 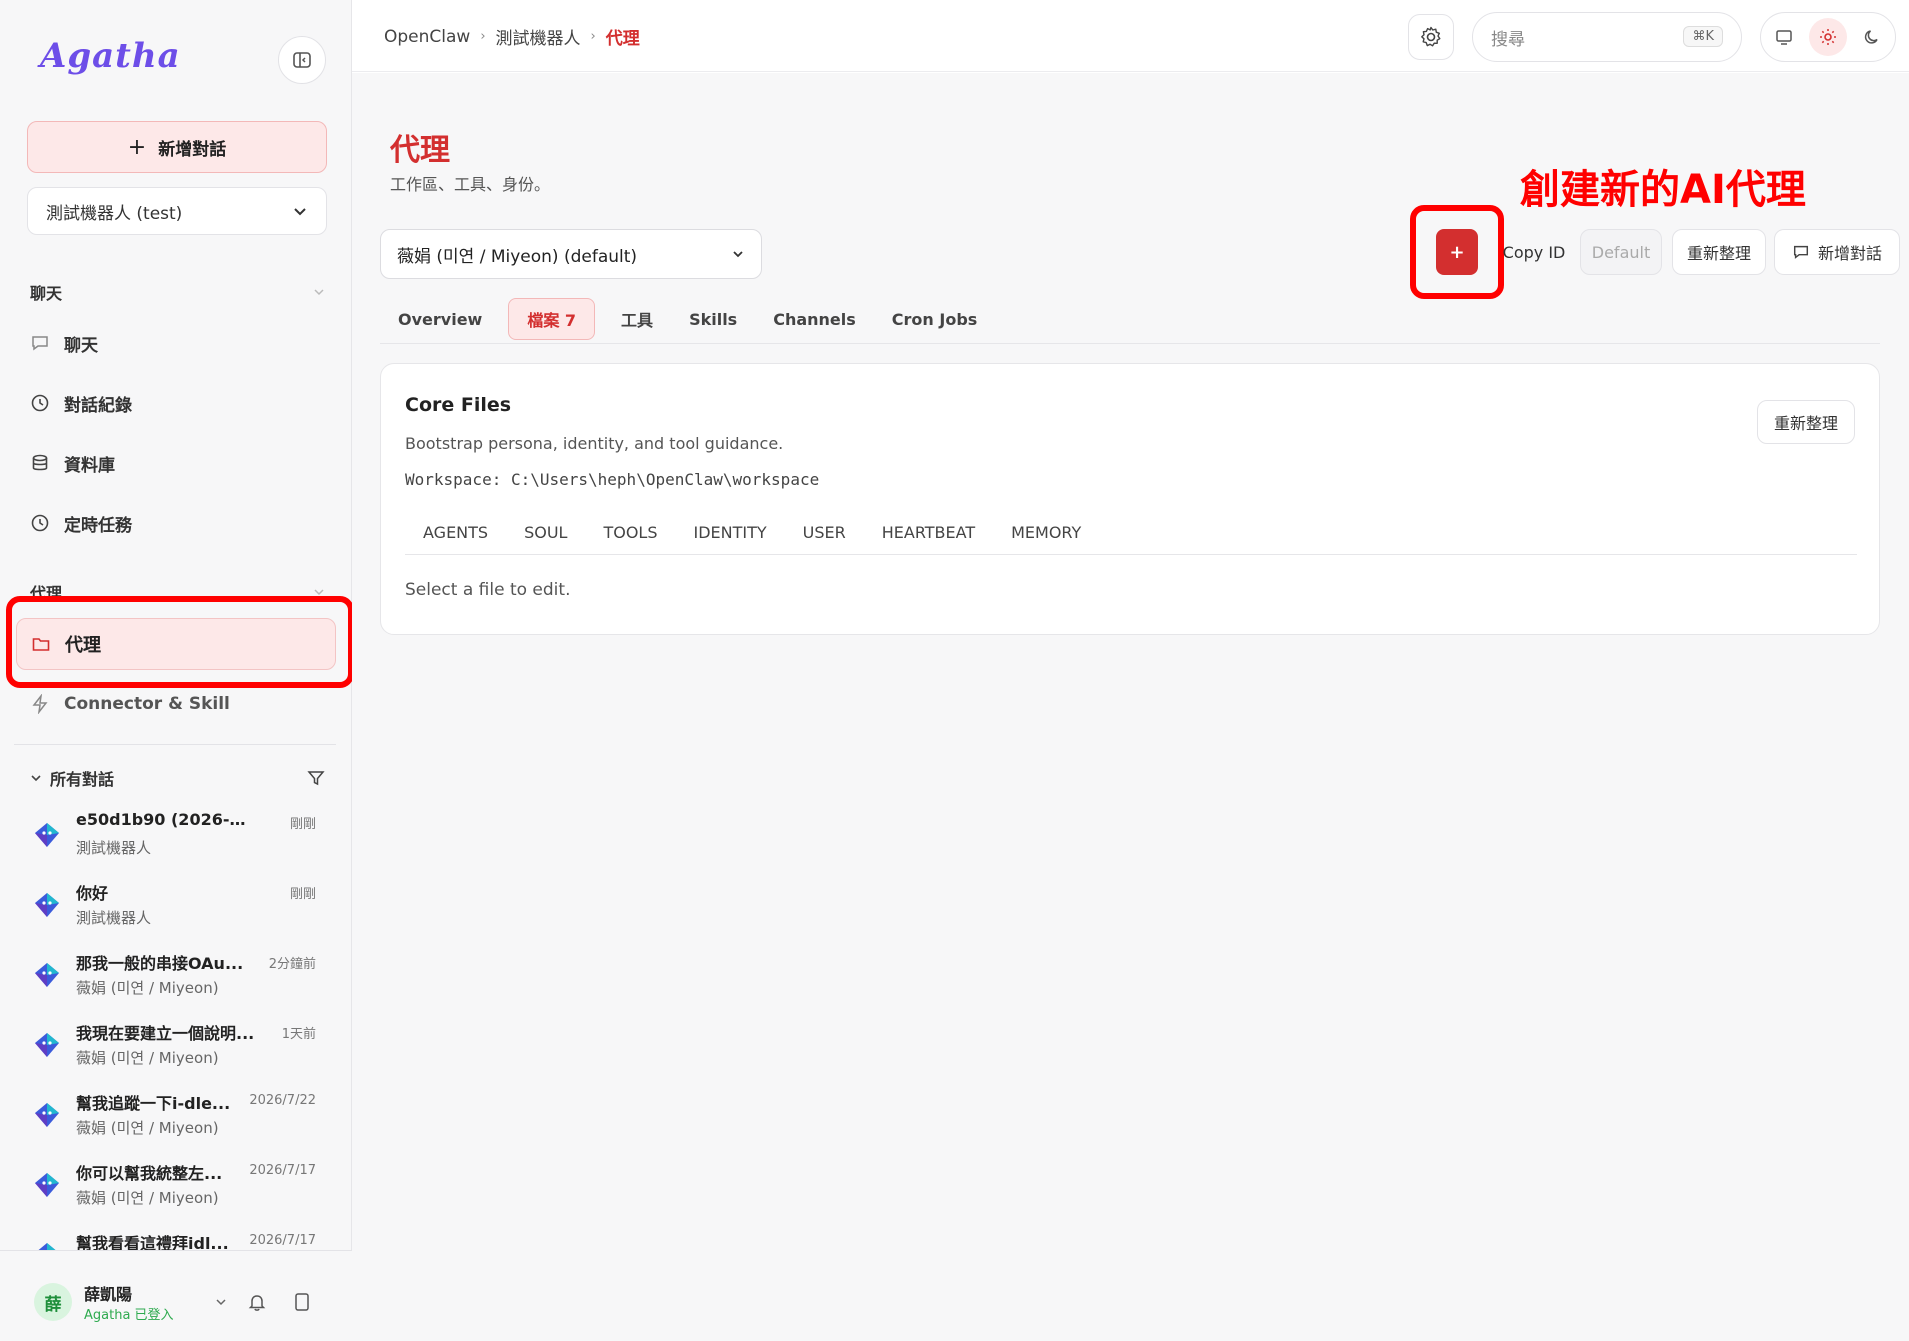 What do you see at coordinates (166, 819) in the screenshot?
I see `conversation-title: e50d1b90 (2026-08-05)` at bounding box center [166, 819].